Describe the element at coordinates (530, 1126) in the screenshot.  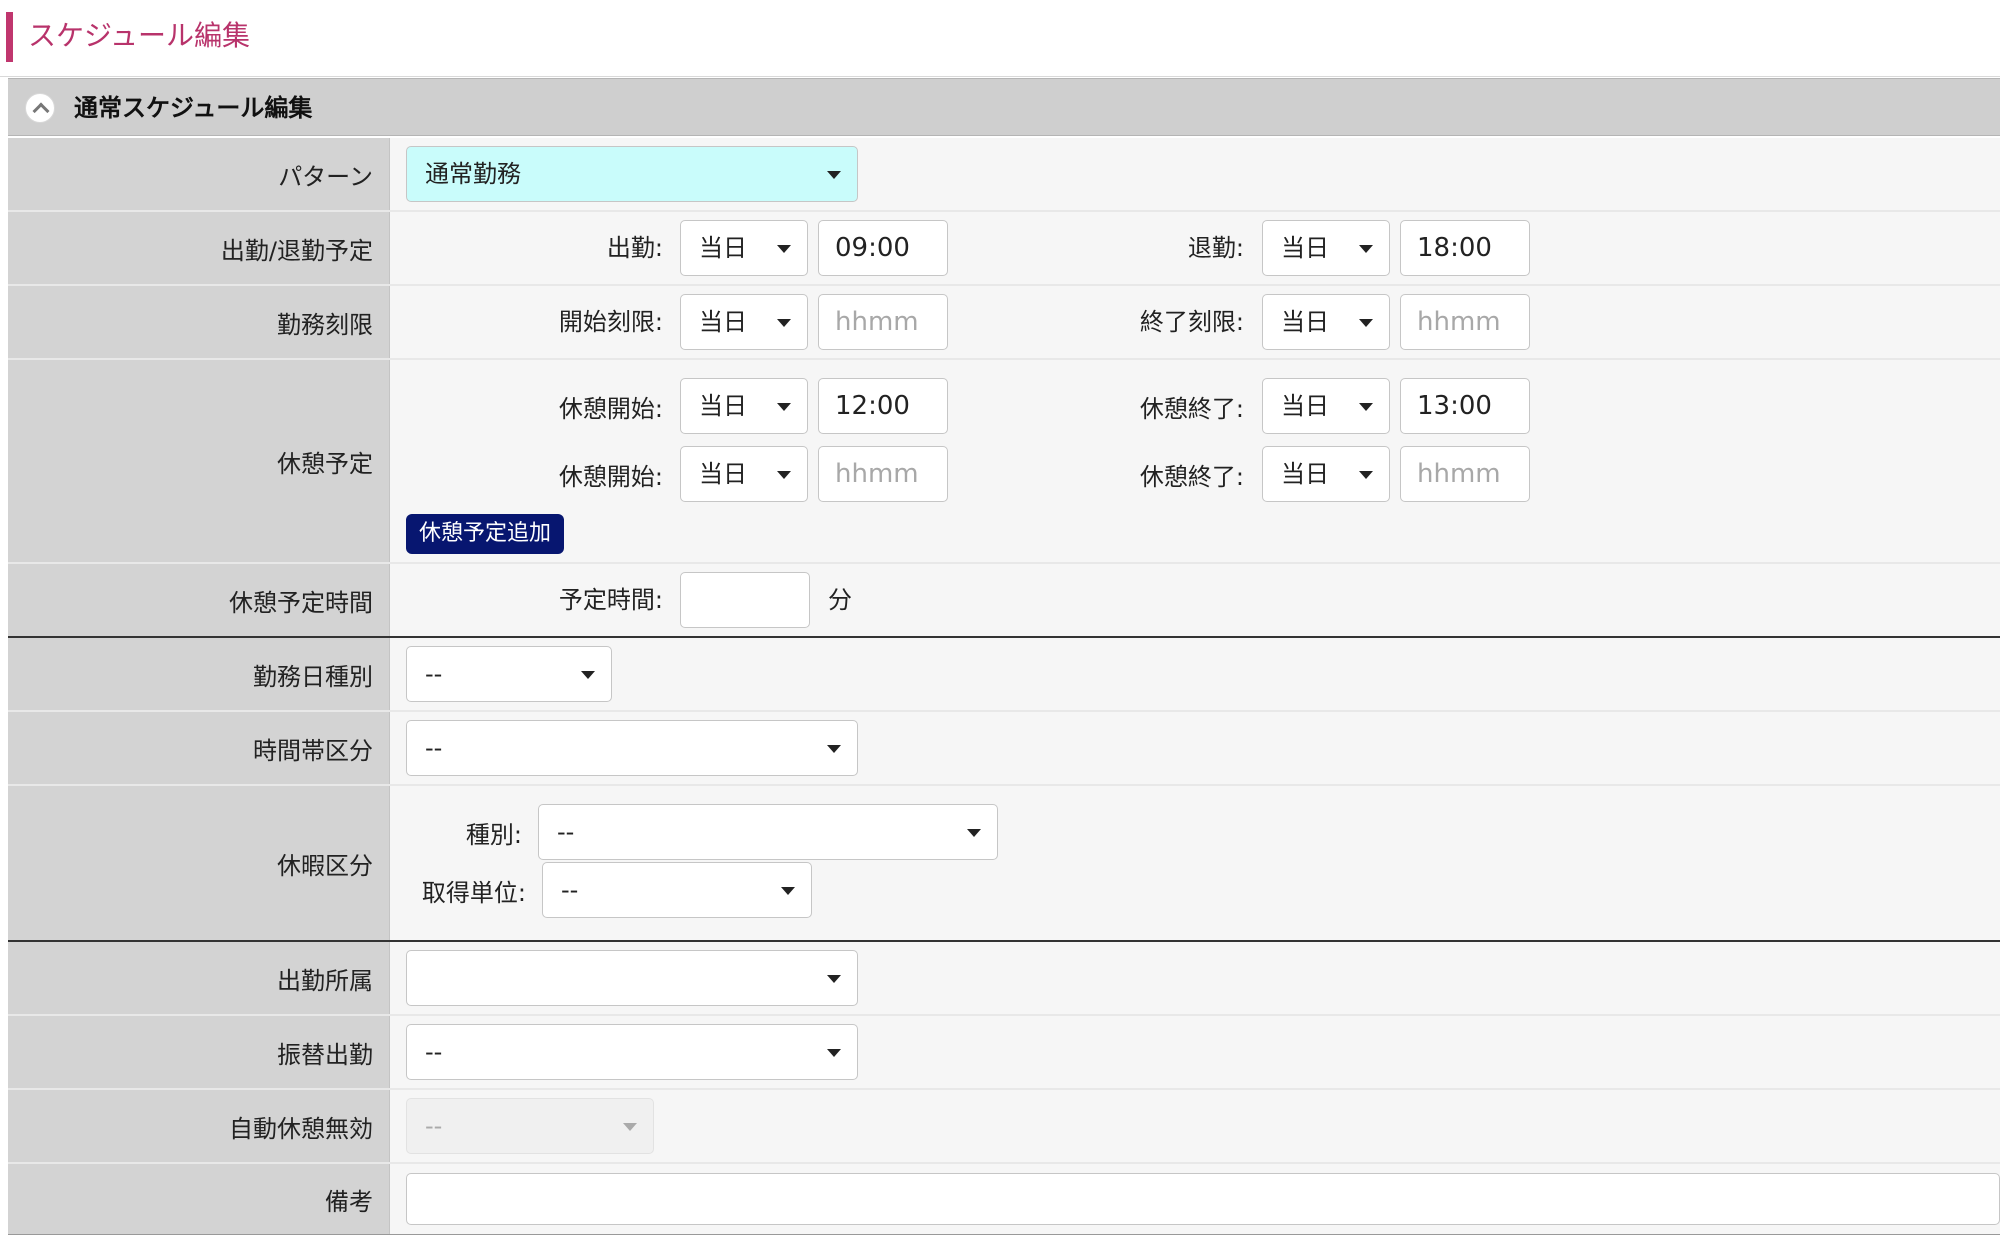
I see `auto-break-select: --` at that location.